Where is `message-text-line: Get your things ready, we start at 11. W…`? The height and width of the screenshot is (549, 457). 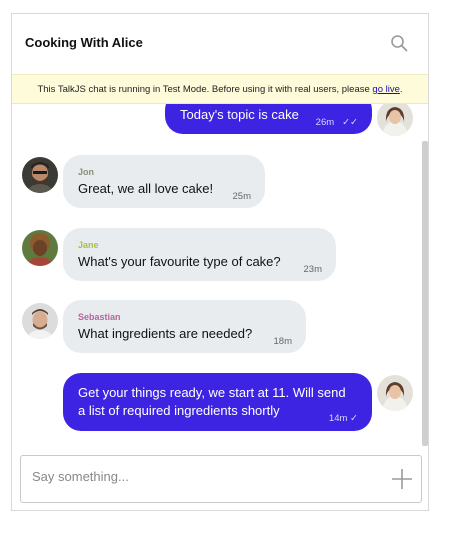 message-text-line: Get your things ready, we start at 11. W… is located at coordinates (212, 392).